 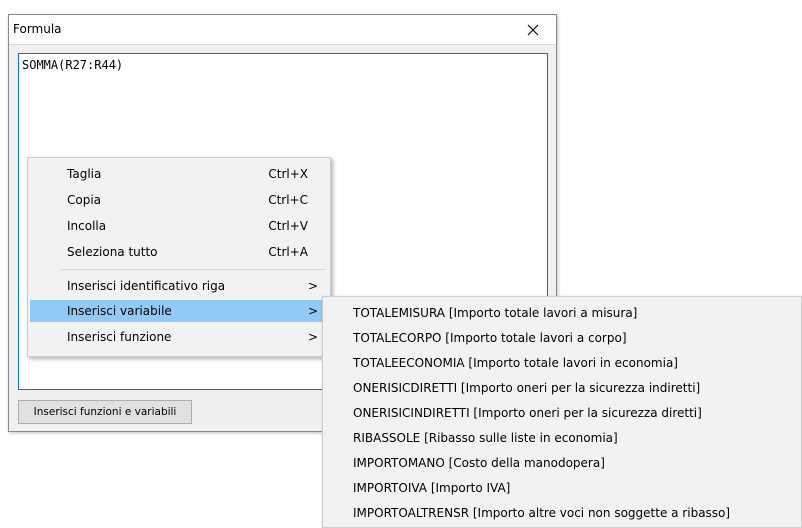 I want to click on menu-item-paste: Incolla Ctrl+V, so click(x=179, y=226).